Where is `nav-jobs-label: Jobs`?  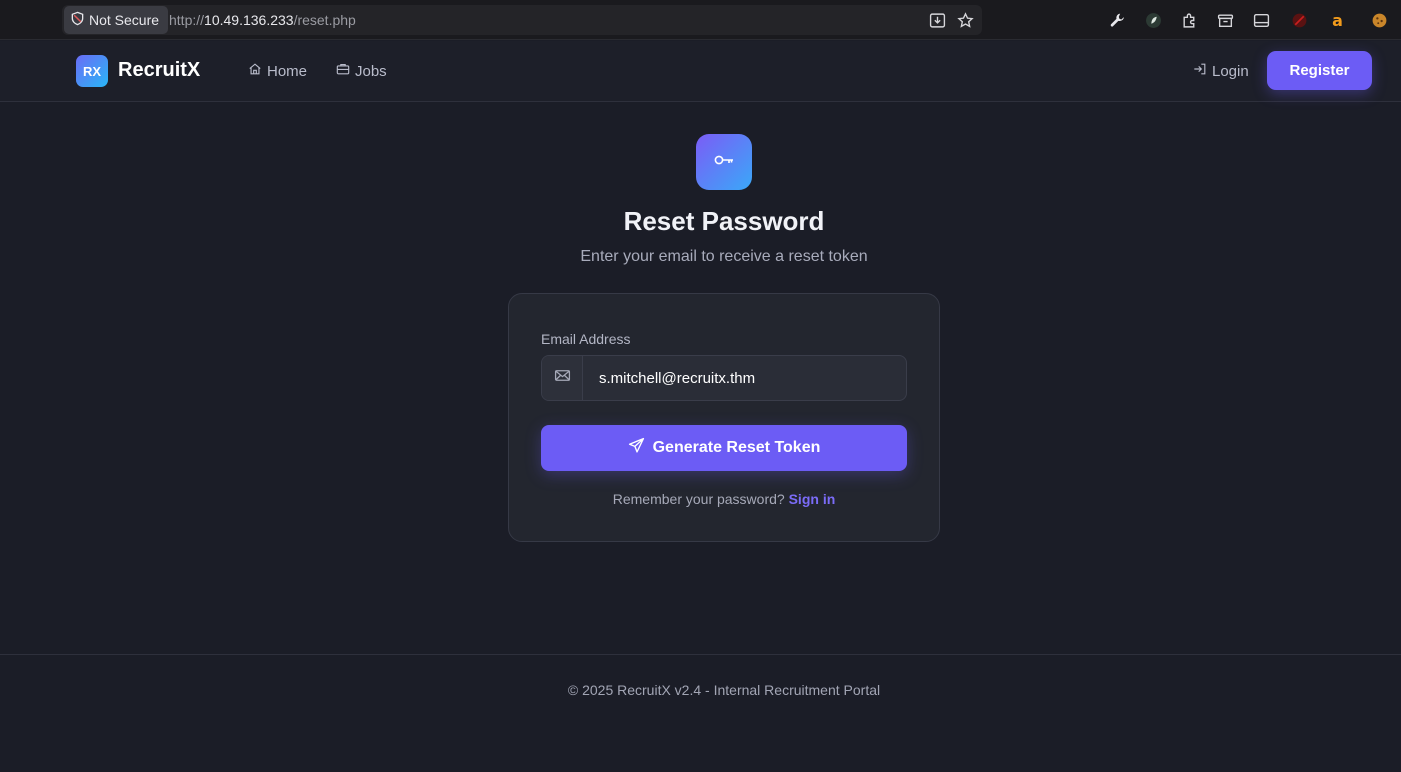 nav-jobs-label: Jobs is located at coordinates (371, 71).